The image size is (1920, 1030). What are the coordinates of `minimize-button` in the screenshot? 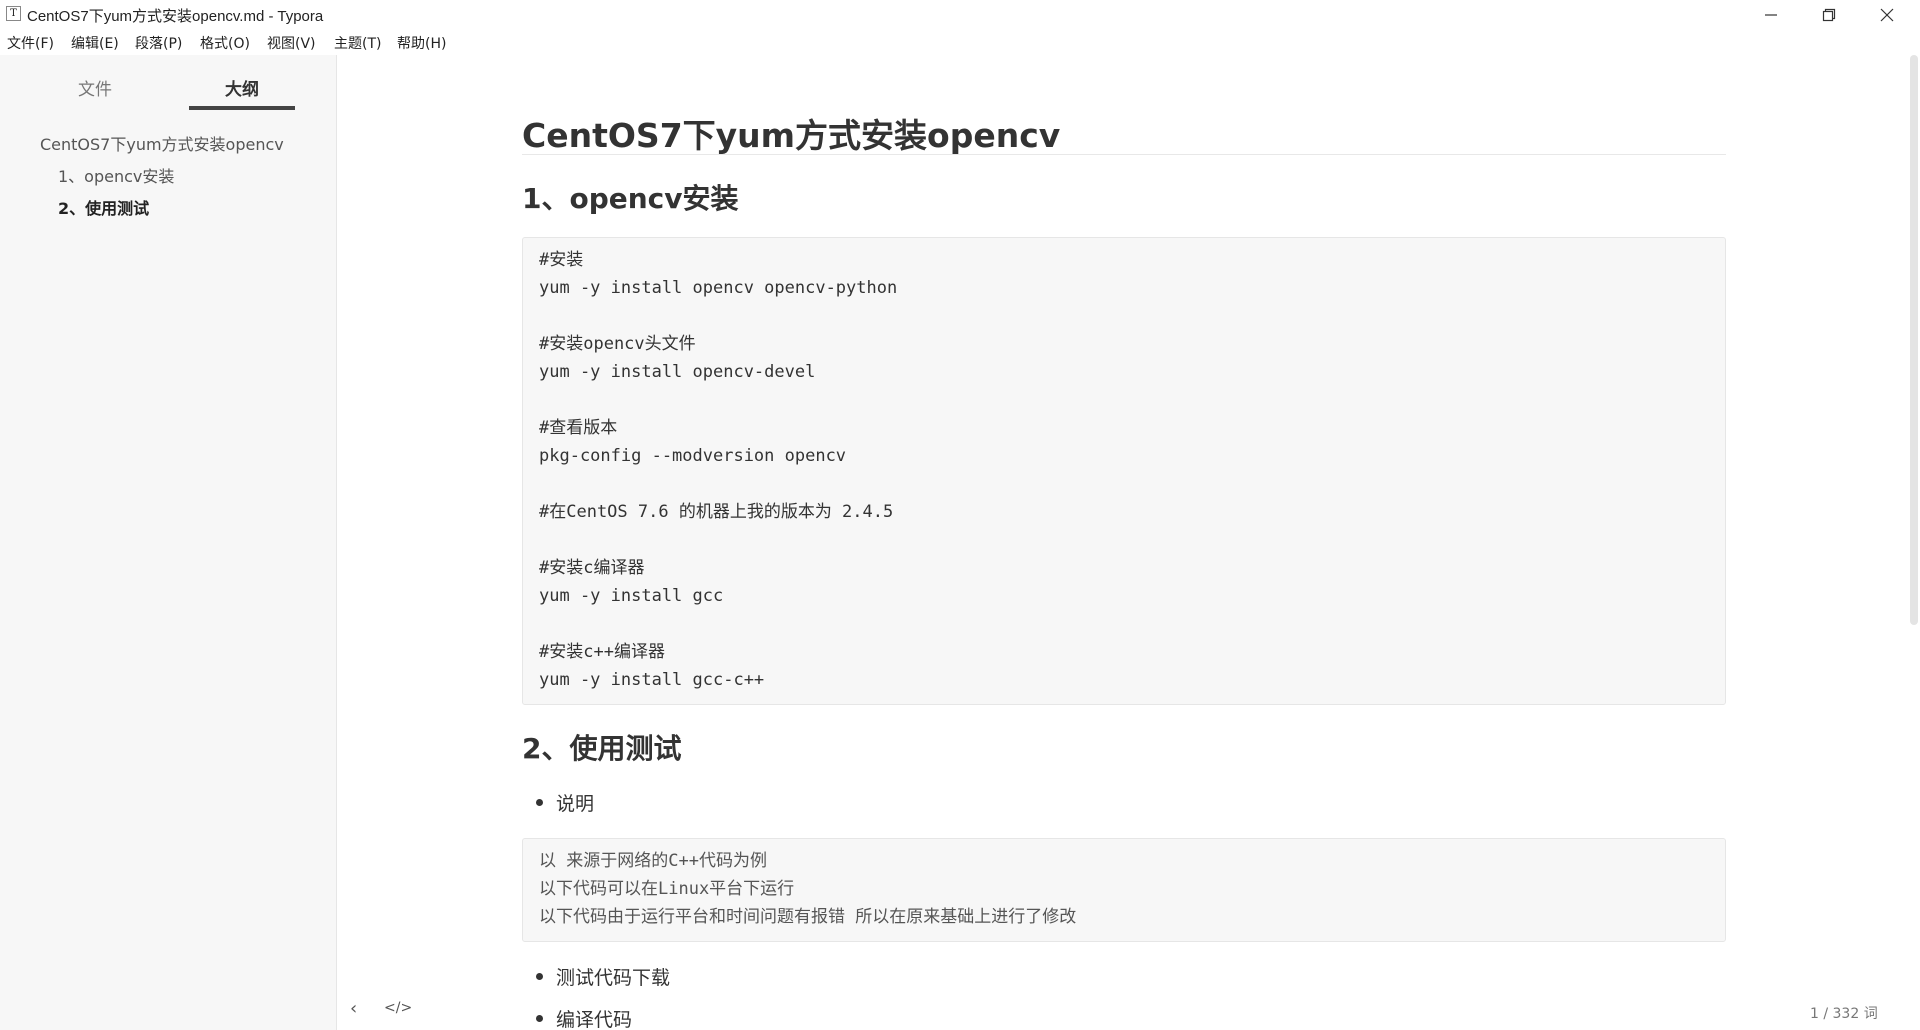 It's located at (1771, 14).